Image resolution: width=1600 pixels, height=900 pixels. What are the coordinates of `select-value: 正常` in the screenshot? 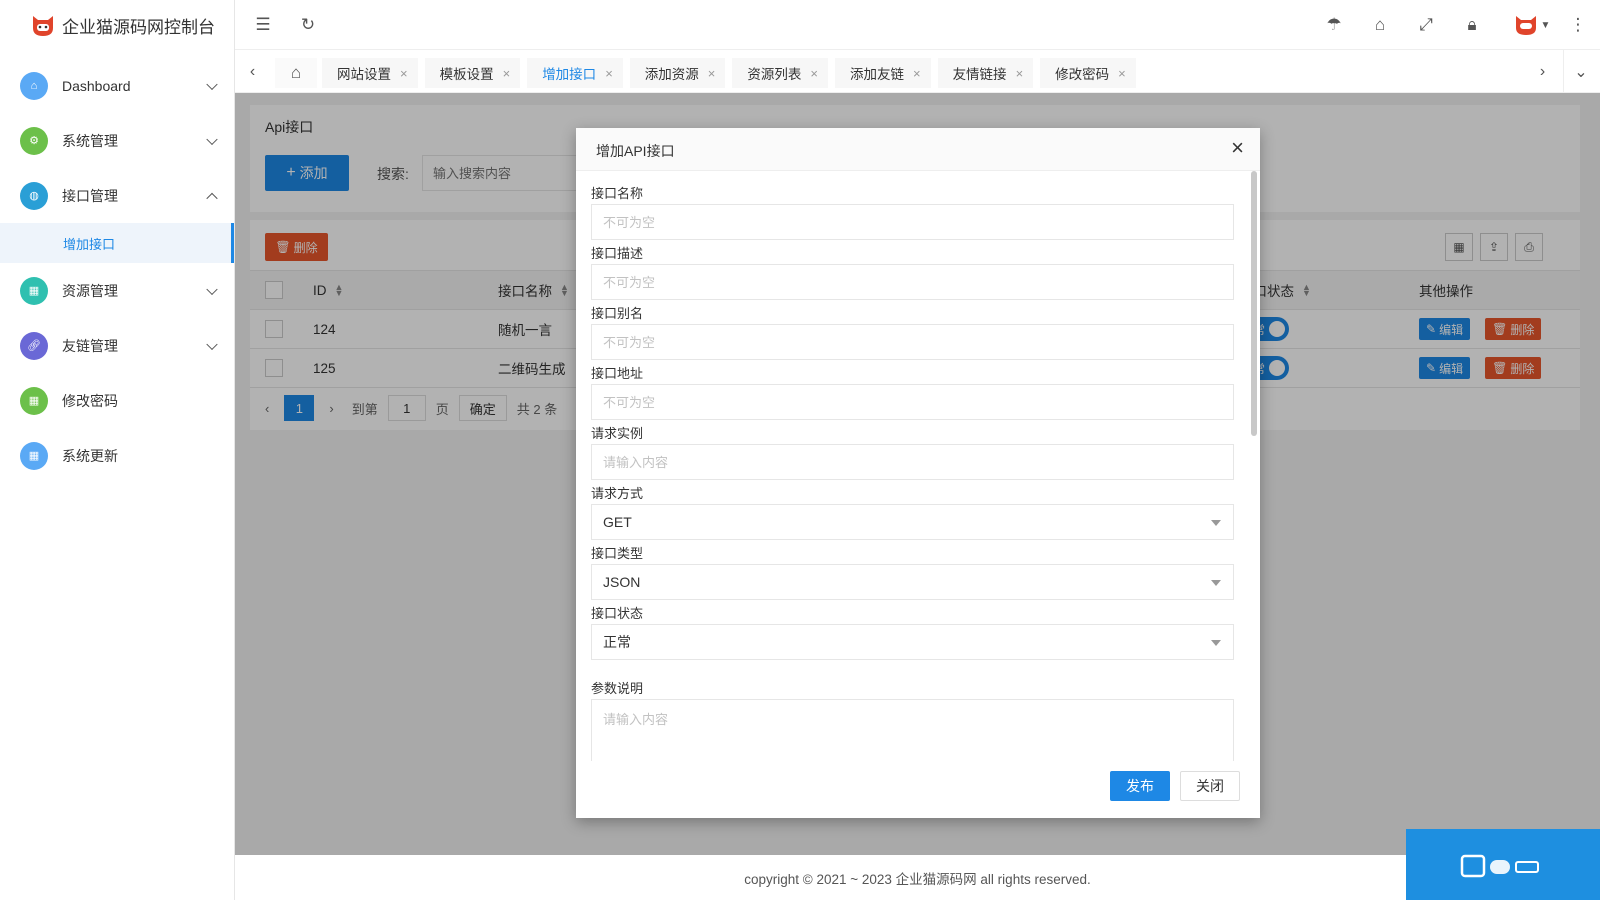 It's located at (617, 642).